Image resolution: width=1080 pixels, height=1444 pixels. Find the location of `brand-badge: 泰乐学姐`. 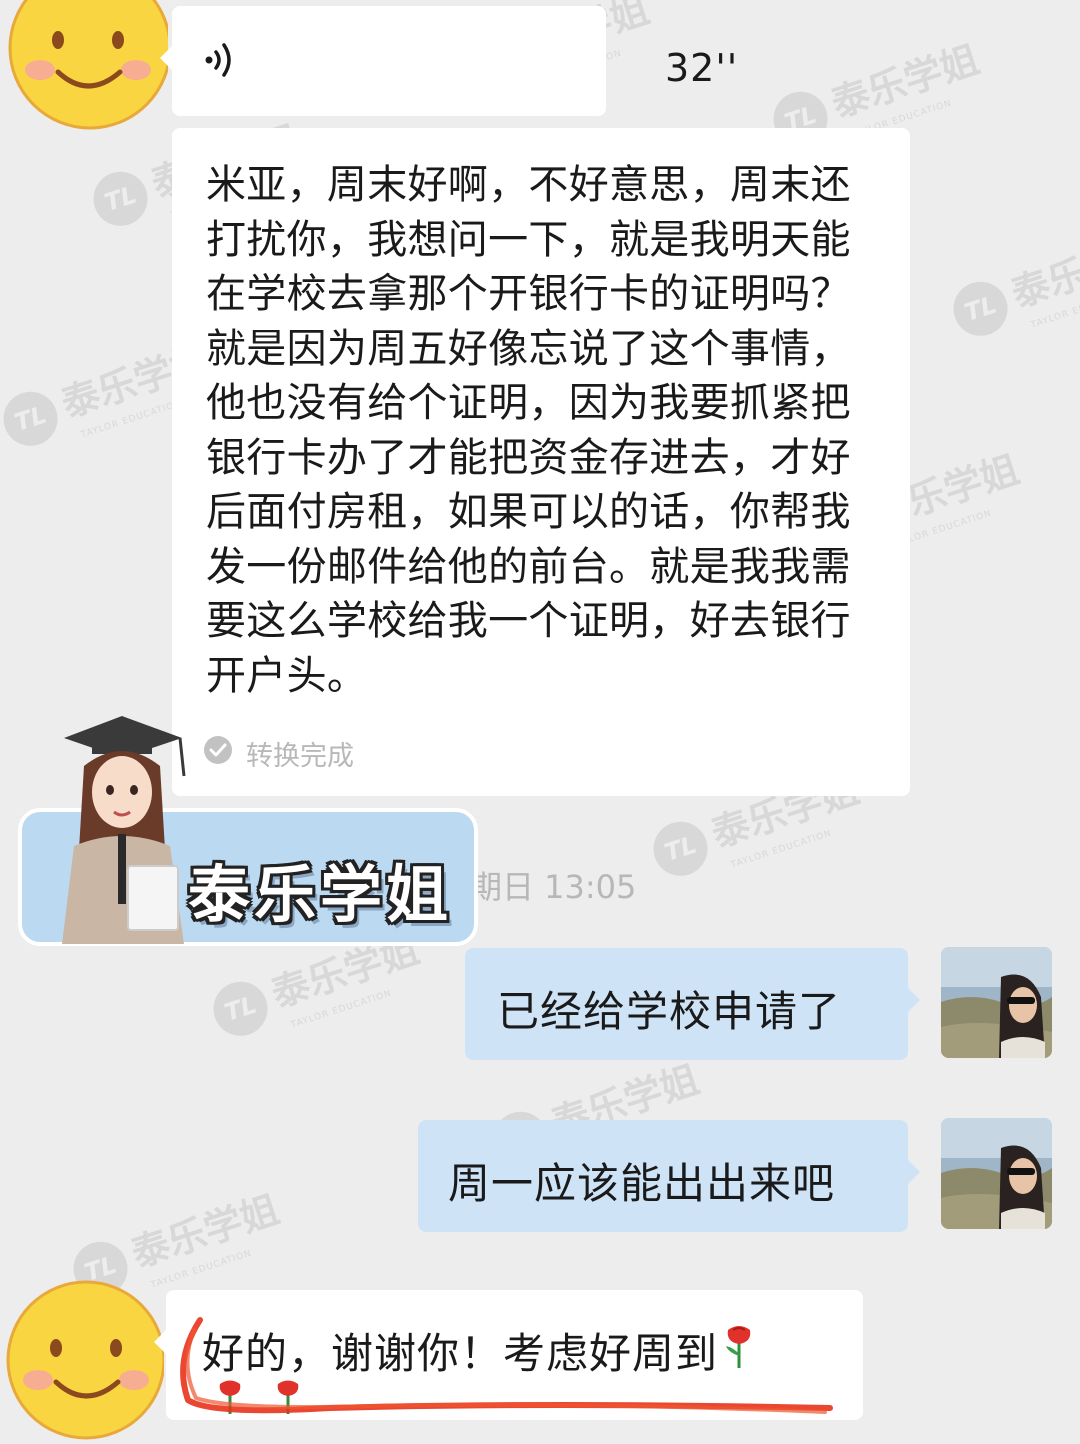

brand-badge: 泰乐学姐 is located at coordinates (248, 832).